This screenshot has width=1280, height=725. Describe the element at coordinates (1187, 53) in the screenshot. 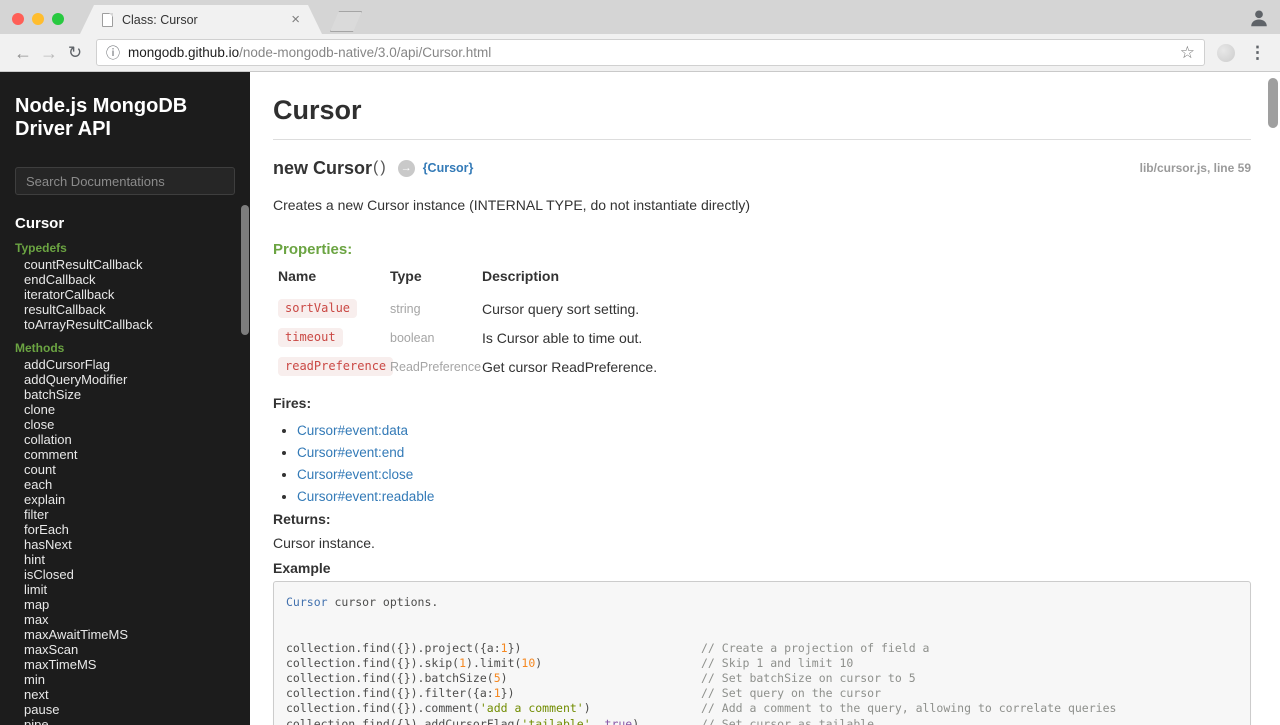

I see `bookmark-star-icon: ☆` at that location.